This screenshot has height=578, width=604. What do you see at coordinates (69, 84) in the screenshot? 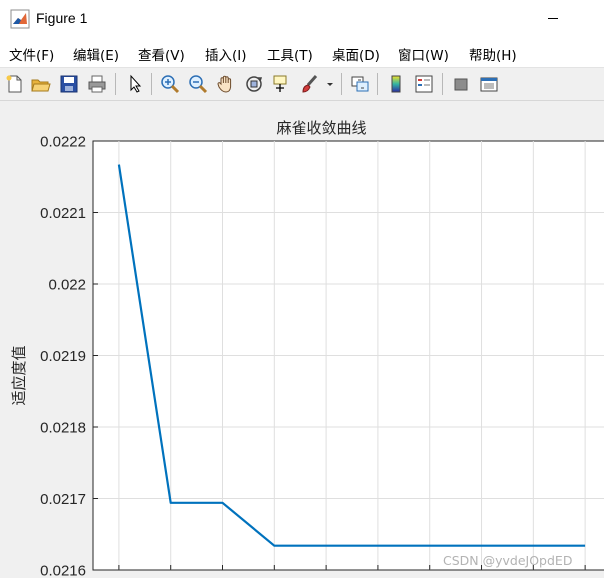
I see `save-icon` at bounding box center [69, 84].